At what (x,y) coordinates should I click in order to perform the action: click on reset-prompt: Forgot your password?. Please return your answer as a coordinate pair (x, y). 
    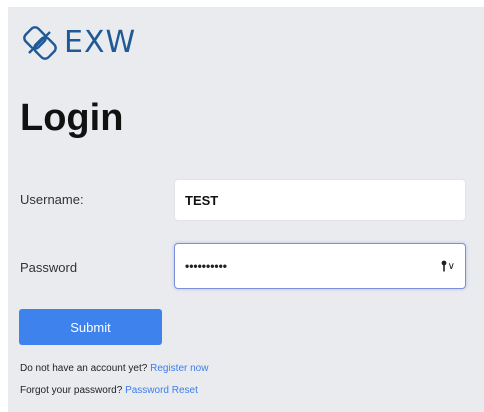
    Looking at the image, I should click on (71, 390).